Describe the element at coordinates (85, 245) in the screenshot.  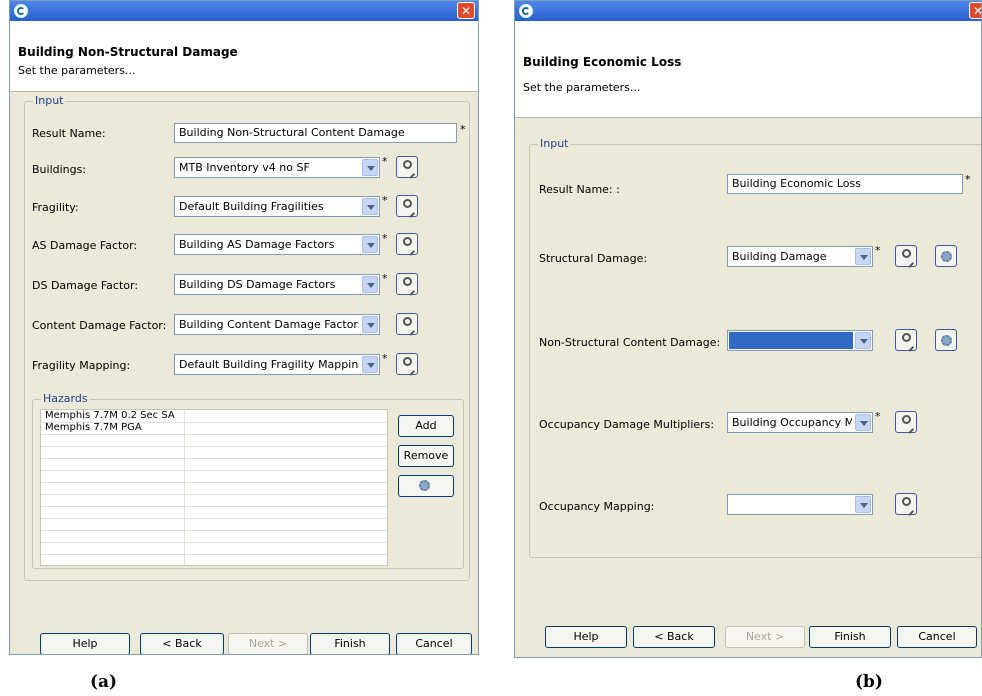
I see `as-damage-factor-label: AS Damage Factor:` at that location.